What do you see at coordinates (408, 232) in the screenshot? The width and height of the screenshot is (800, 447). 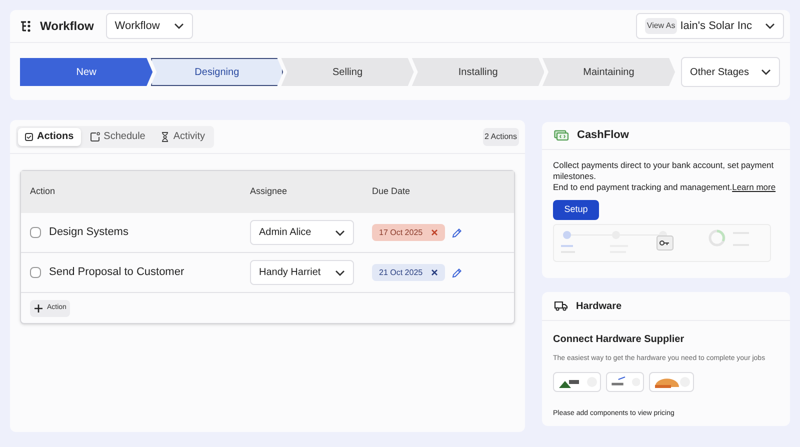 I see `due-date-chip: 17 Oct 2025` at bounding box center [408, 232].